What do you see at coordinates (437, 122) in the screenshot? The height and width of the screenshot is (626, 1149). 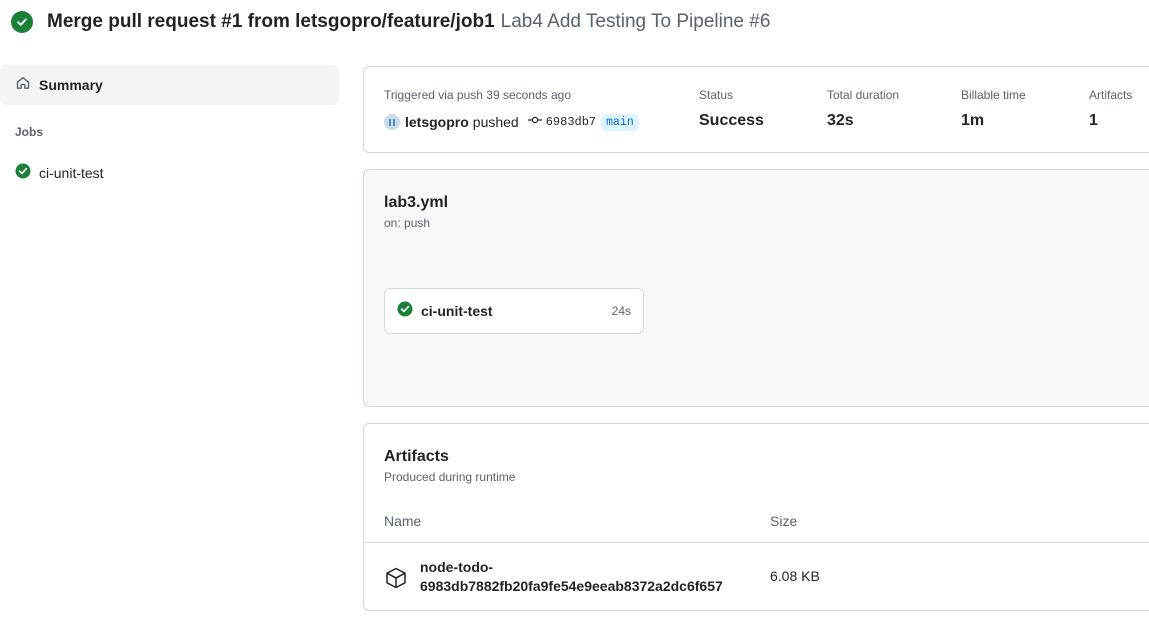 I see `actor-link: letsgopro` at bounding box center [437, 122].